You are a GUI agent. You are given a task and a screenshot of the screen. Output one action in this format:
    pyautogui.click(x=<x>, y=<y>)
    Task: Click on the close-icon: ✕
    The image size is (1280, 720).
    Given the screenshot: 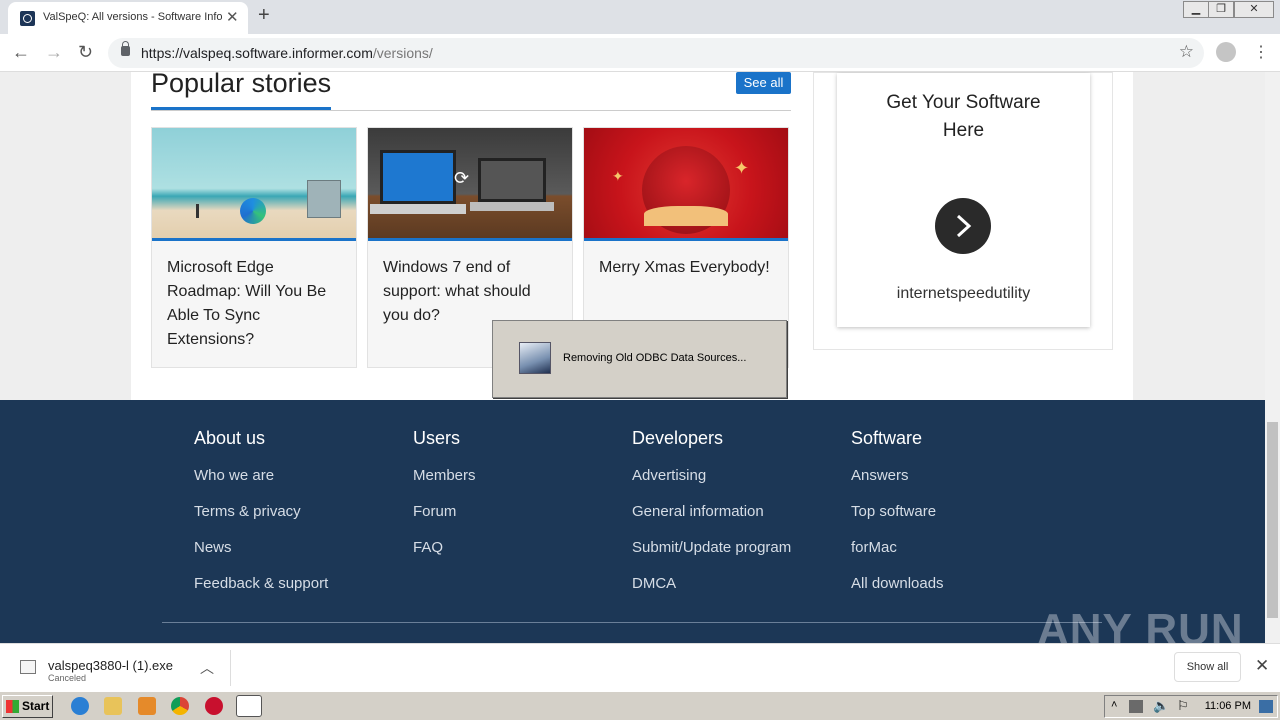 What is the action you would take?
    pyautogui.click(x=1262, y=666)
    